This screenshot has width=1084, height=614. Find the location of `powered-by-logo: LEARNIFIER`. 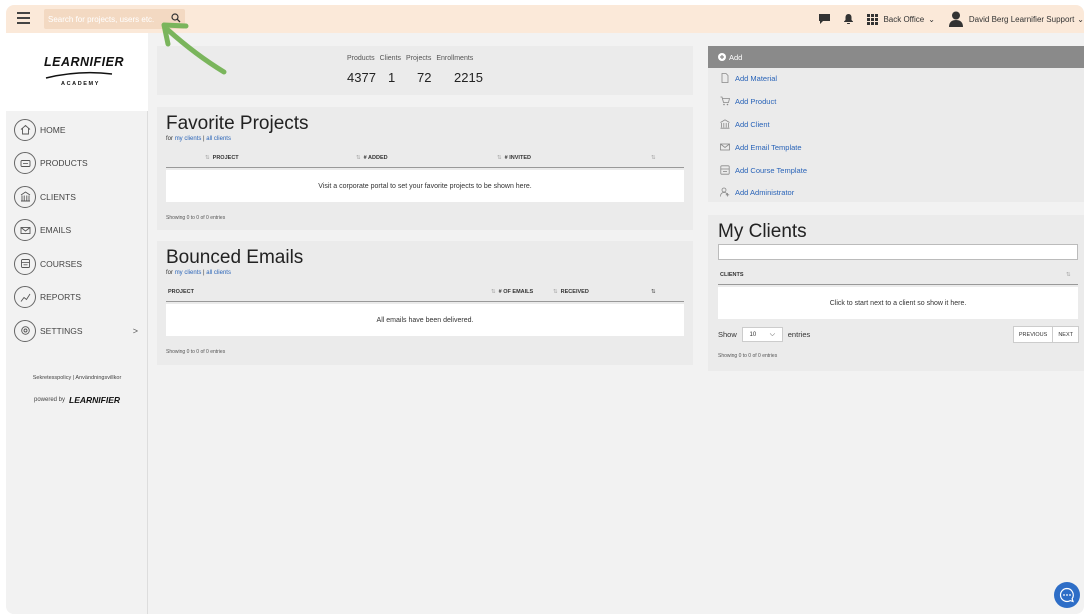

powered-by-logo: LEARNIFIER is located at coordinates (94, 400).